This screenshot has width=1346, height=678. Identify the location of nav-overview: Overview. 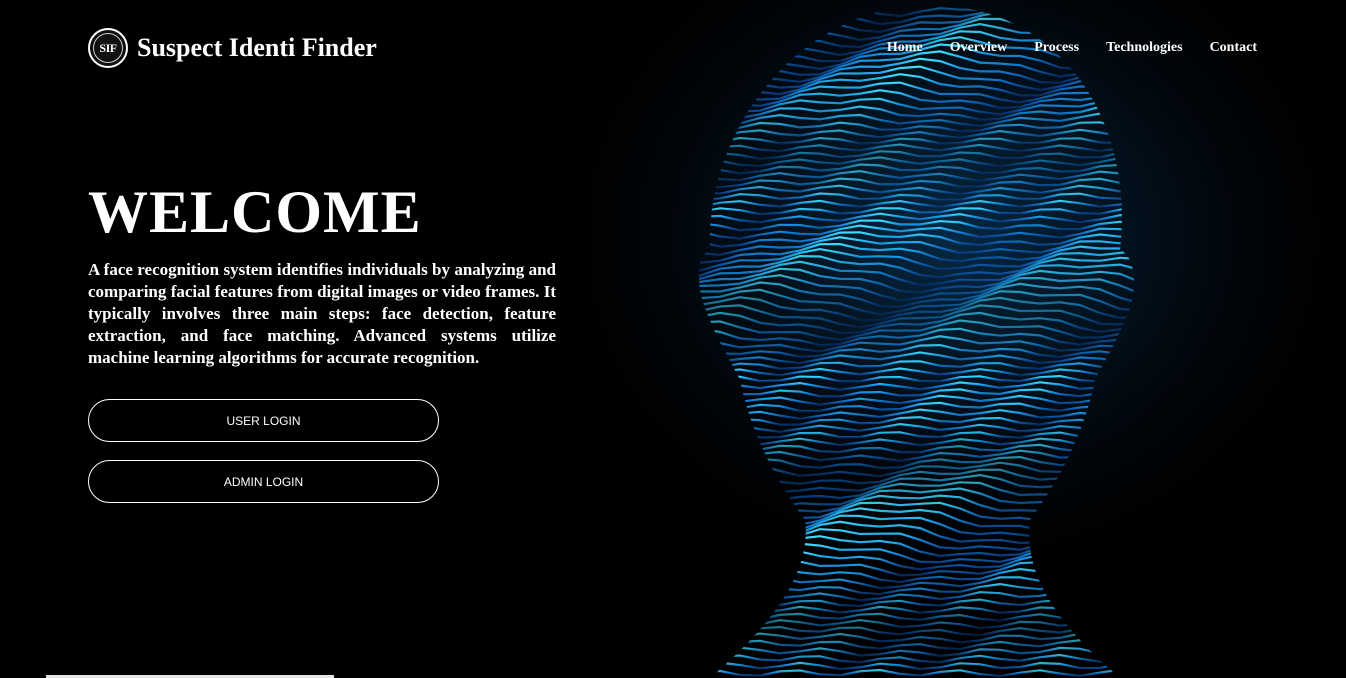
(979, 48).